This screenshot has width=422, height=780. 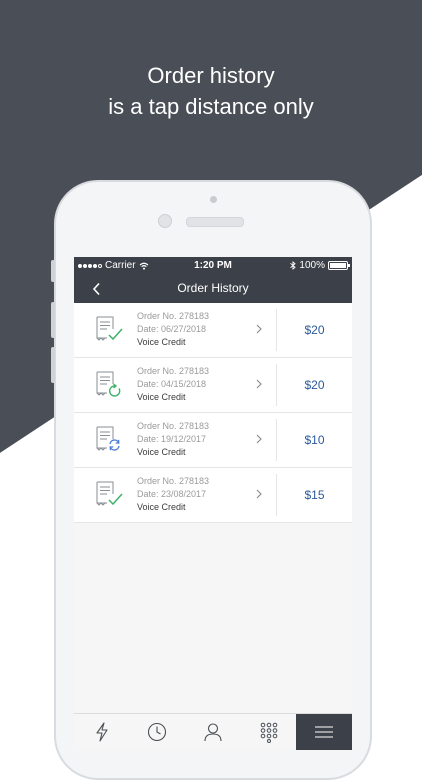 I want to click on tab-menu, so click(x=324, y=732).